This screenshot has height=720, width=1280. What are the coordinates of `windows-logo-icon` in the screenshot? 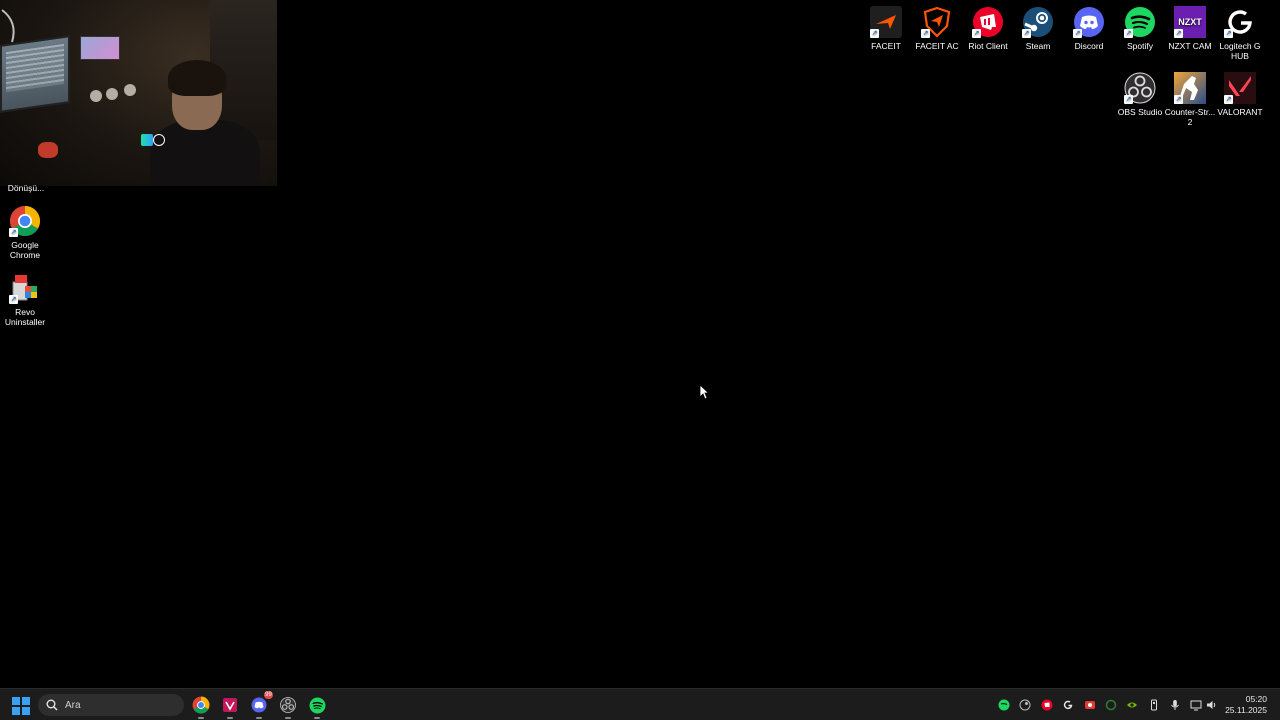 It's located at (16, 701).